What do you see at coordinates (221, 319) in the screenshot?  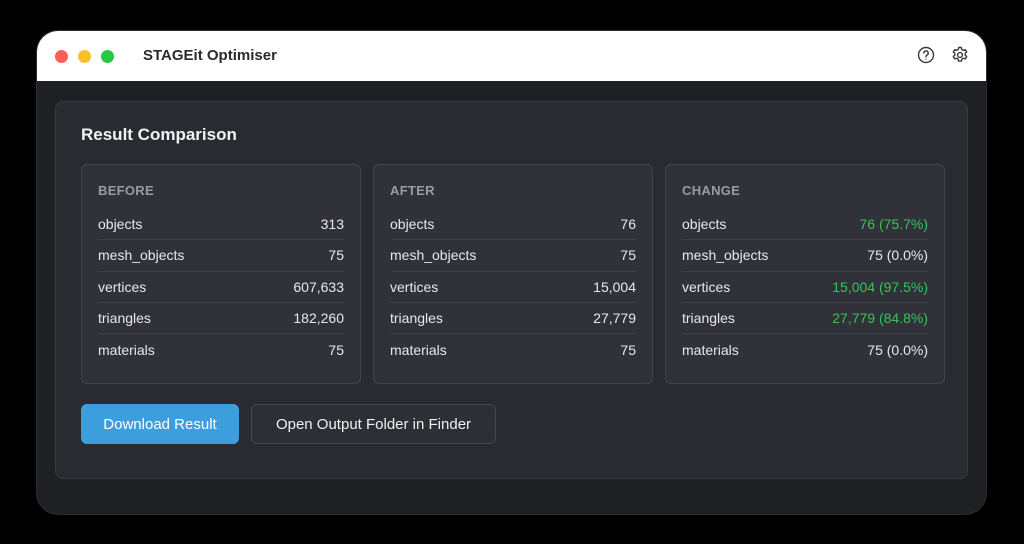 I see `table-row: triangles 182,260` at bounding box center [221, 319].